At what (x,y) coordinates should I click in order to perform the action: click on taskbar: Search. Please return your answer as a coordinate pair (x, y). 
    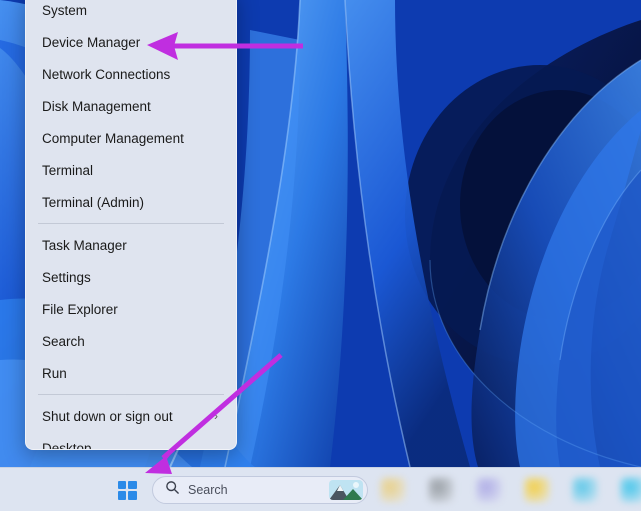
    Looking at the image, I should click on (320, 489).